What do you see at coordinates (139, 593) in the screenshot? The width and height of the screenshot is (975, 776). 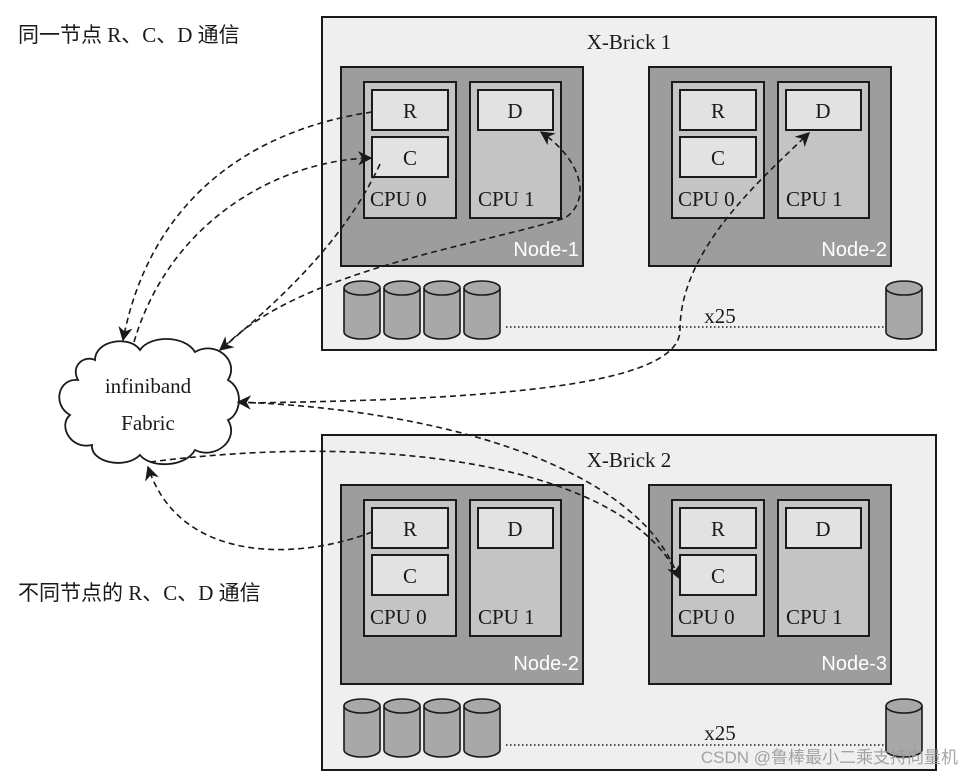 I see `caption-diff-node: 不同节点的 R、C、D 通信` at bounding box center [139, 593].